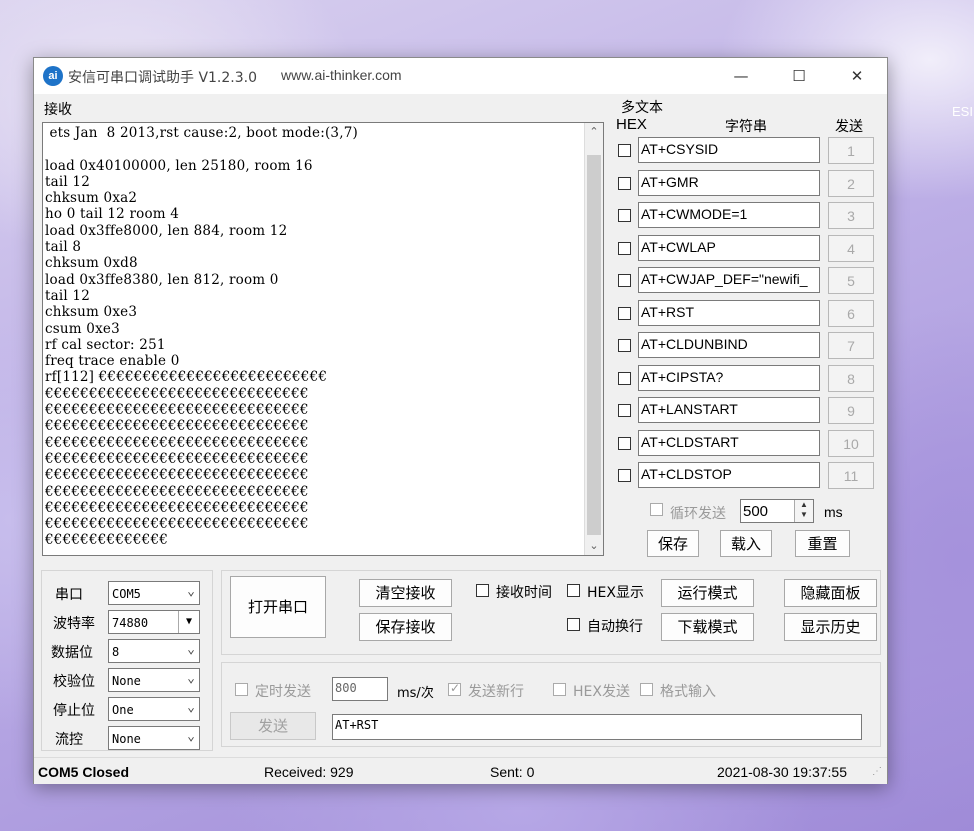 The height and width of the screenshot is (831, 974). Describe the element at coordinates (72, 653) in the screenshot. I see `databits-label: 数据位` at that location.